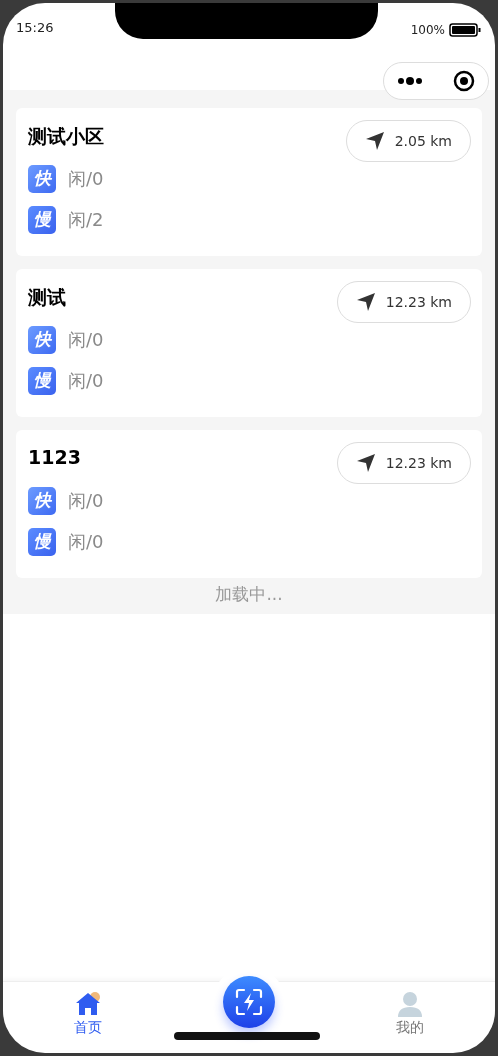 The height and width of the screenshot is (1056, 498). What do you see at coordinates (86, 219) in the screenshot?
I see `charger-availability: 闲/2` at bounding box center [86, 219].